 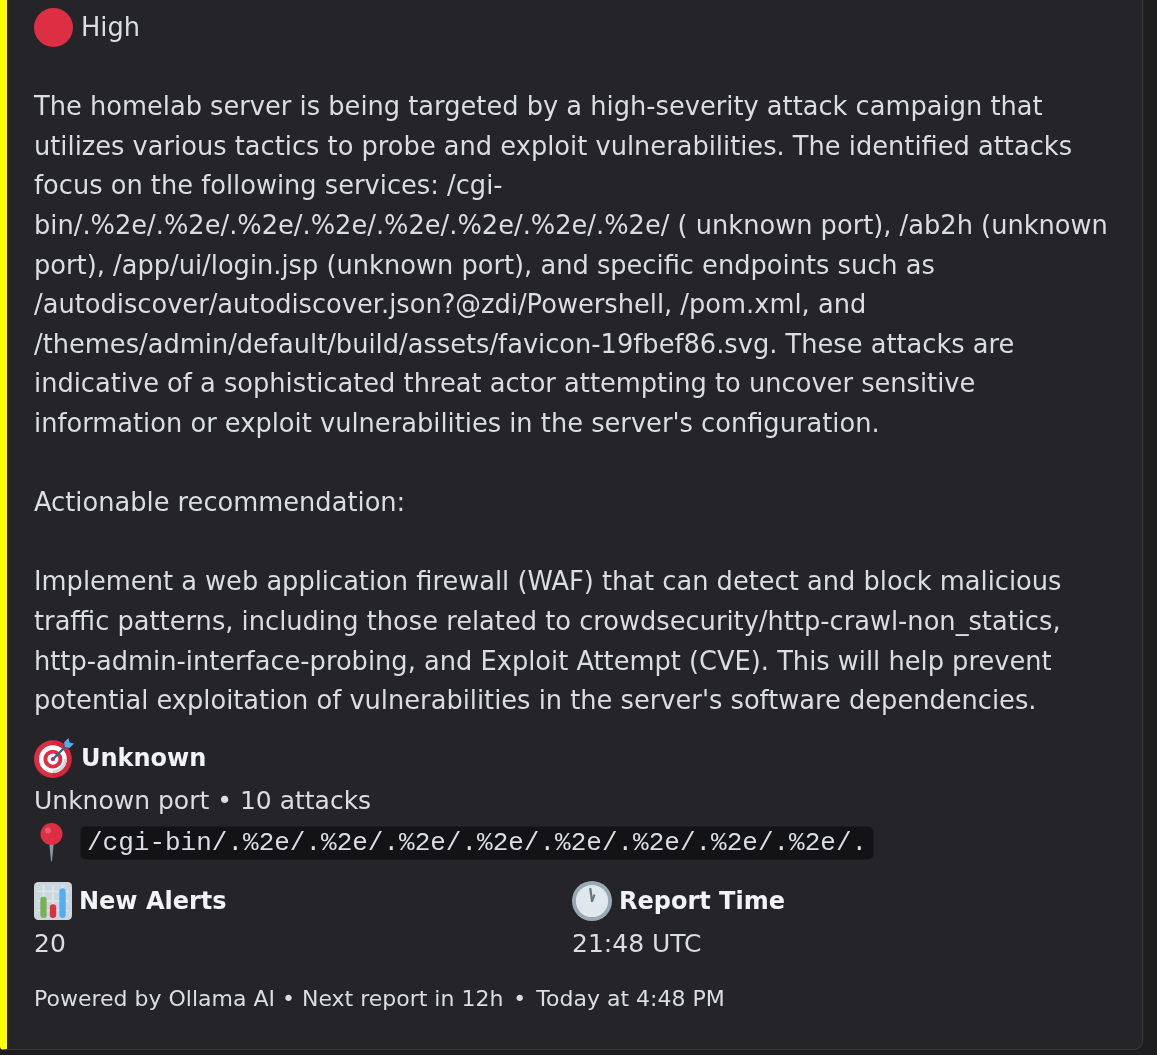 I want to click on description-paragraph: Implement a web application firewall (WAF) that can detect and block malicious traffic patterns, including those related to crowdsecurity/http-crawl-non_statics, http-admin-interface-probing, and Exploit Attempt (CVE). This will help prevent potential exploitation of vulnerabilities in the server's software dependencies., so click(x=548, y=641).